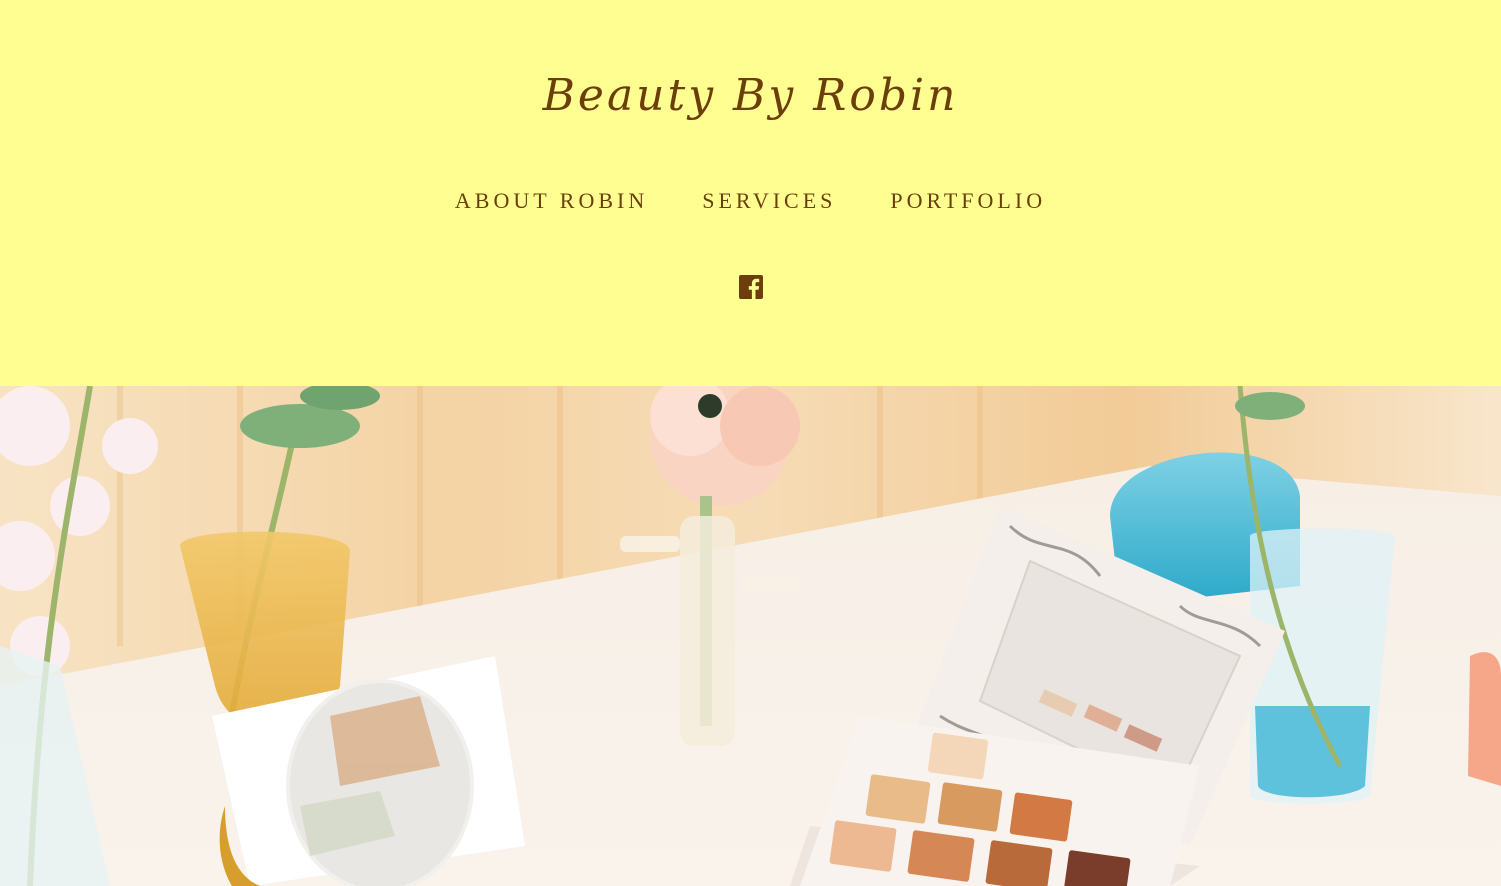 The image size is (1501, 886). I want to click on nav-item-about-robin: ABOUT ROBIN, so click(551, 201).